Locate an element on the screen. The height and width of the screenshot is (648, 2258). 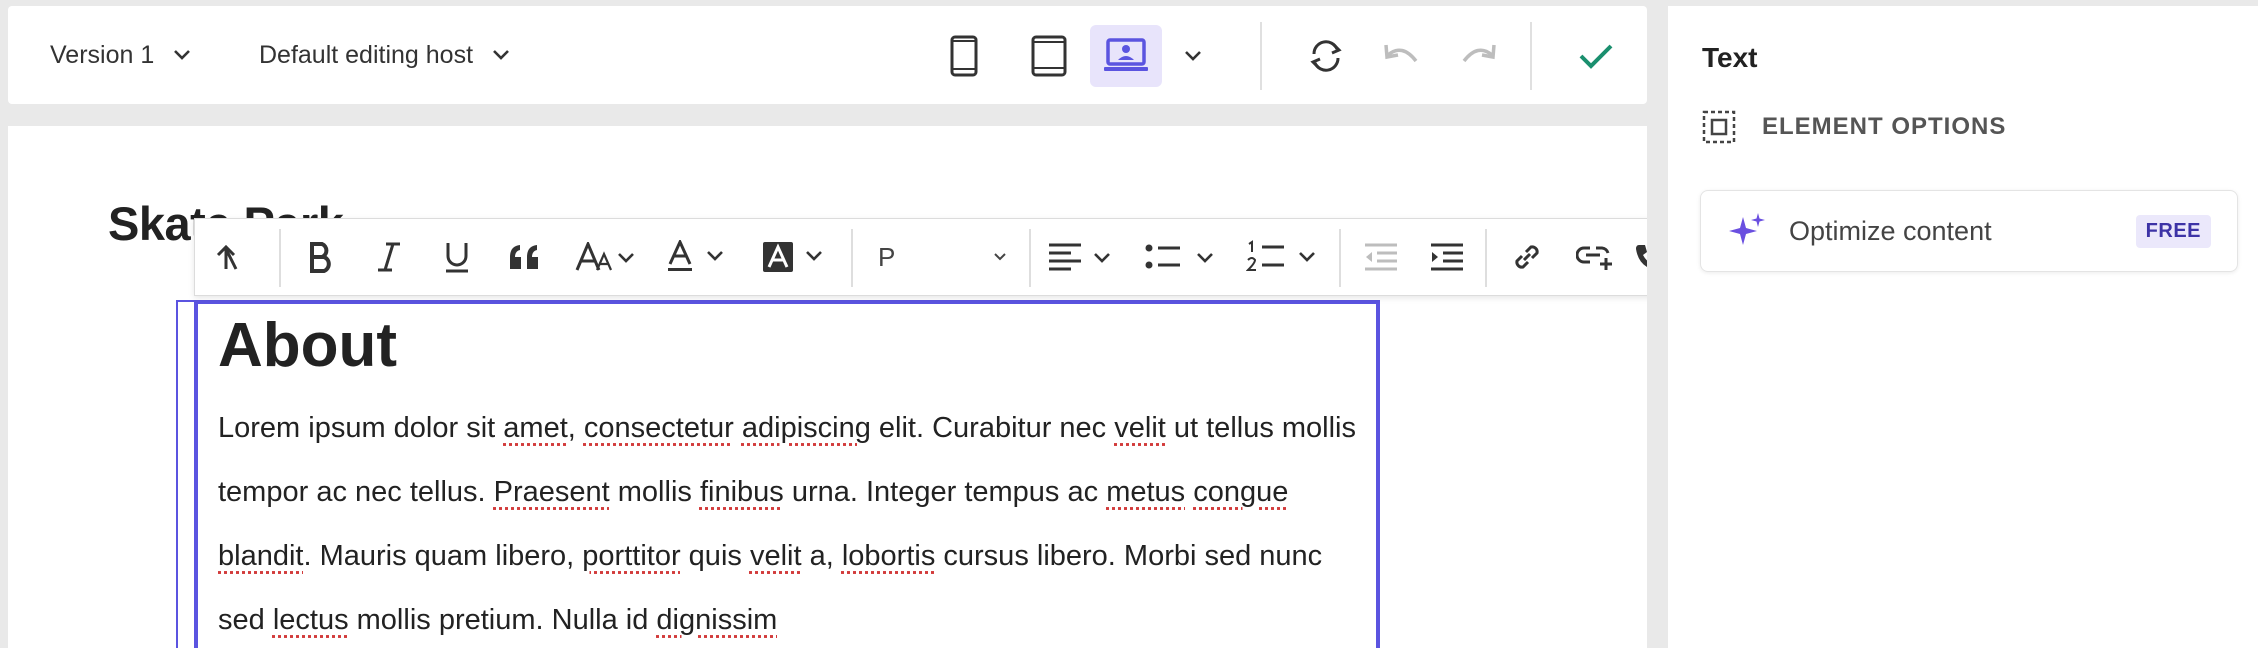
confirm-button is located at coordinates (1596, 56).